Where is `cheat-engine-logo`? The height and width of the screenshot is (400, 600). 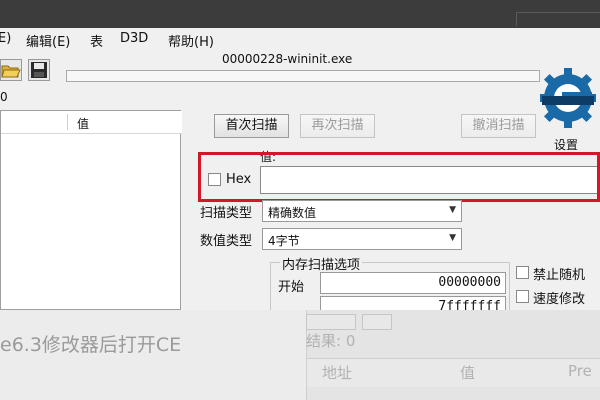
cheat-engine-logo is located at coordinates (568, 97).